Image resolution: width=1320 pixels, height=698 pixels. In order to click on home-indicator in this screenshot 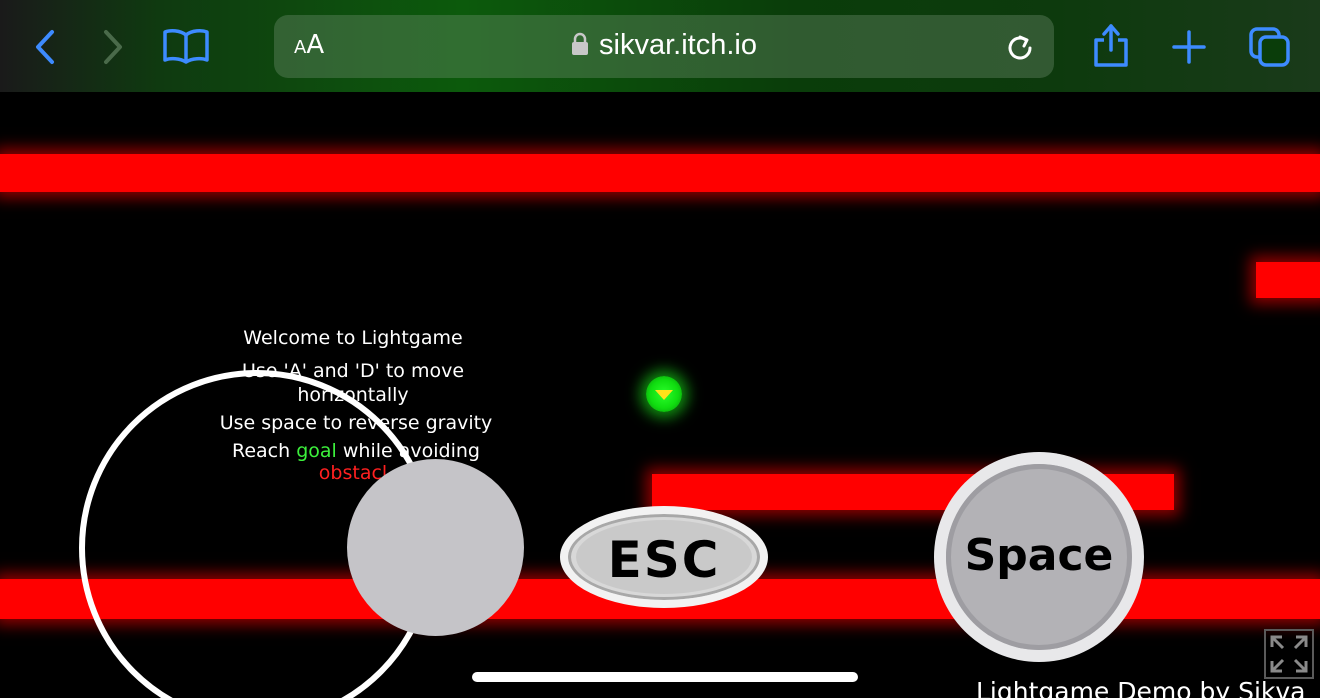, I will do `click(665, 677)`.